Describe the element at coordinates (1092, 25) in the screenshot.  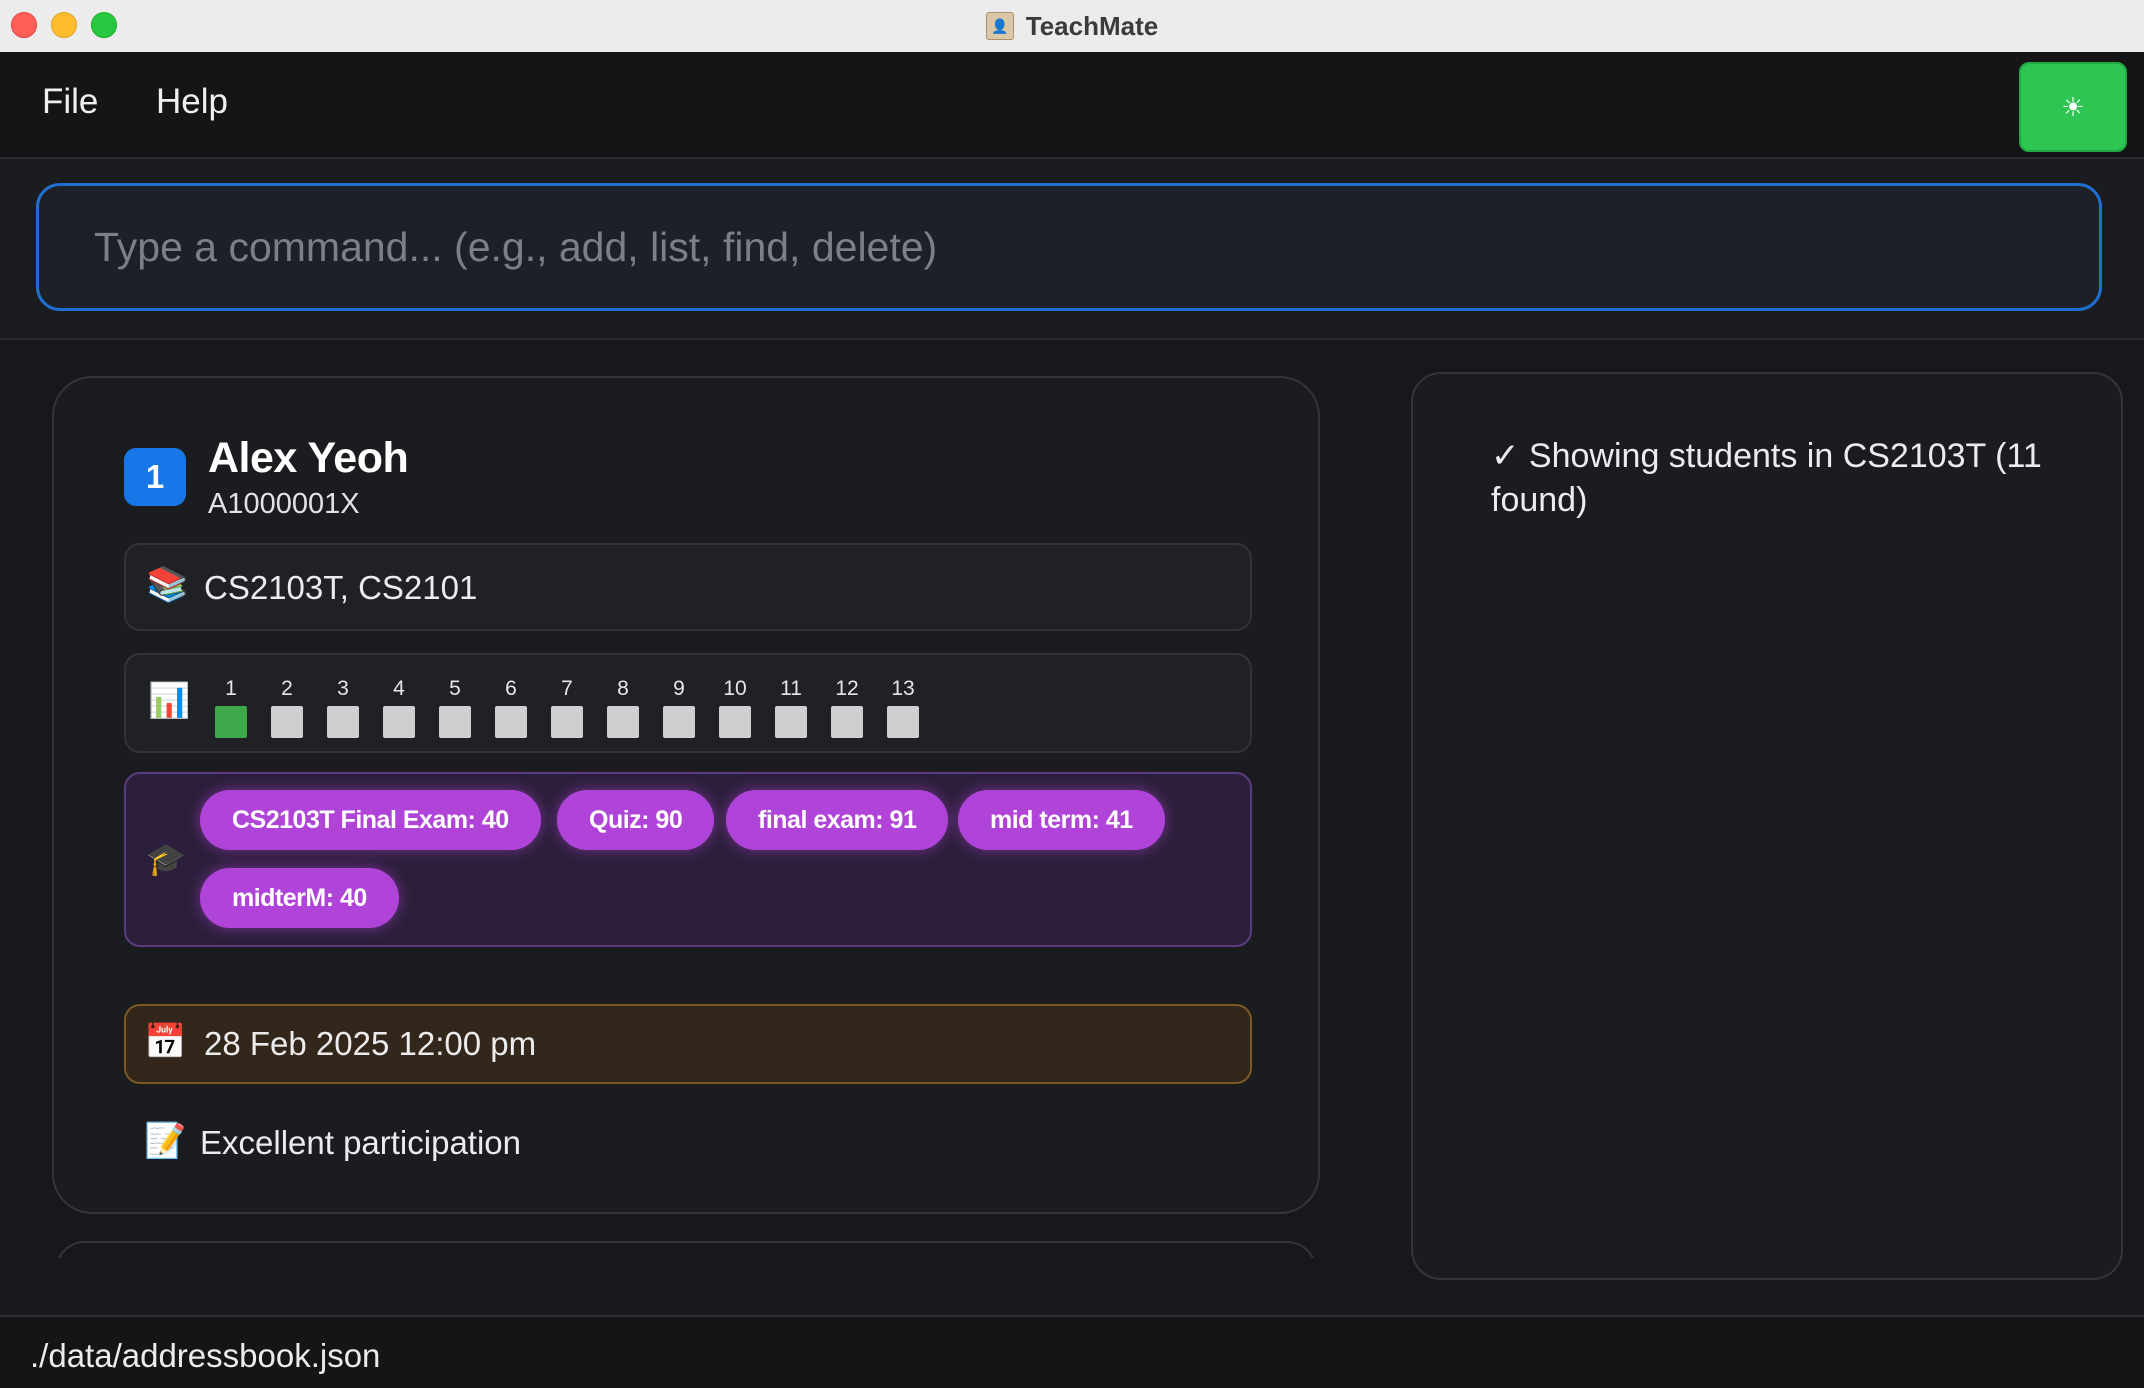
I see `window-title: TeachMate` at that location.